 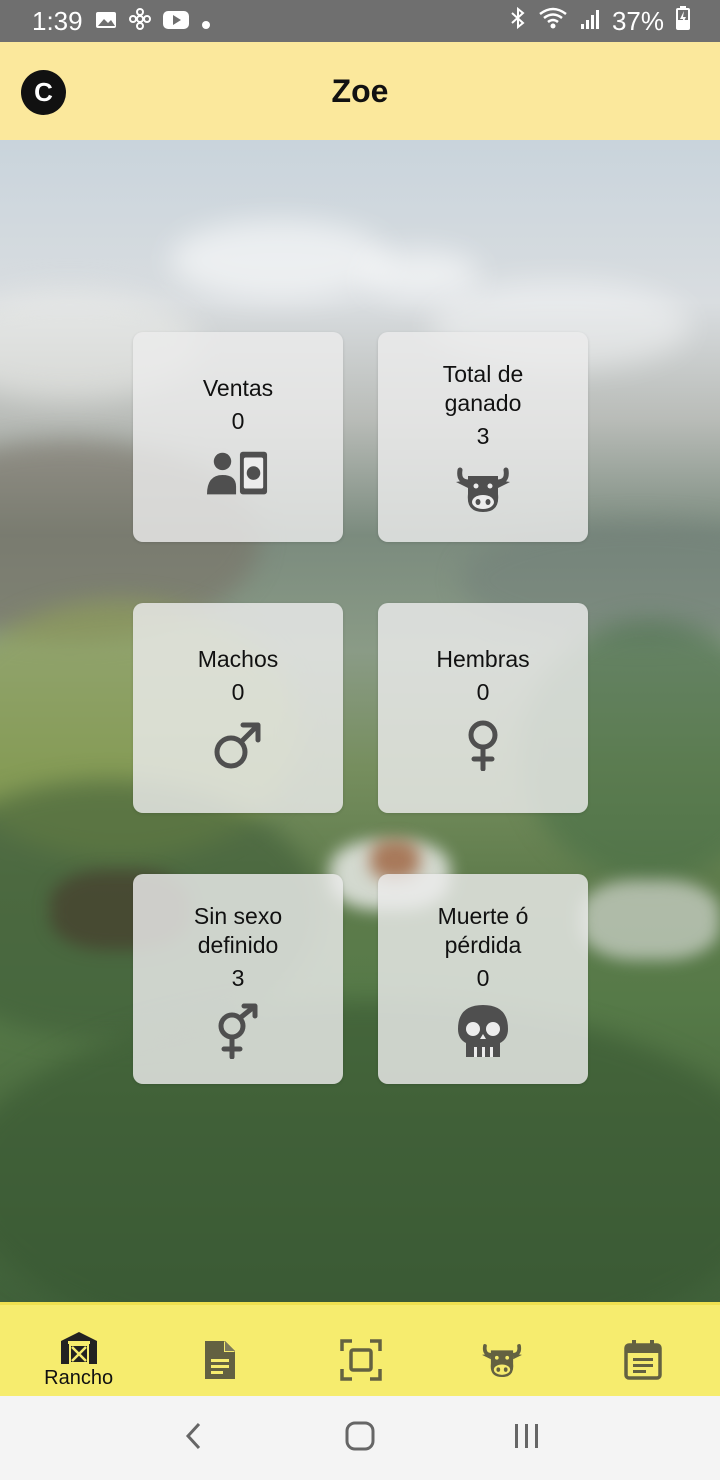 I want to click on card-label: Total de ganado, so click(x=483, y=388).